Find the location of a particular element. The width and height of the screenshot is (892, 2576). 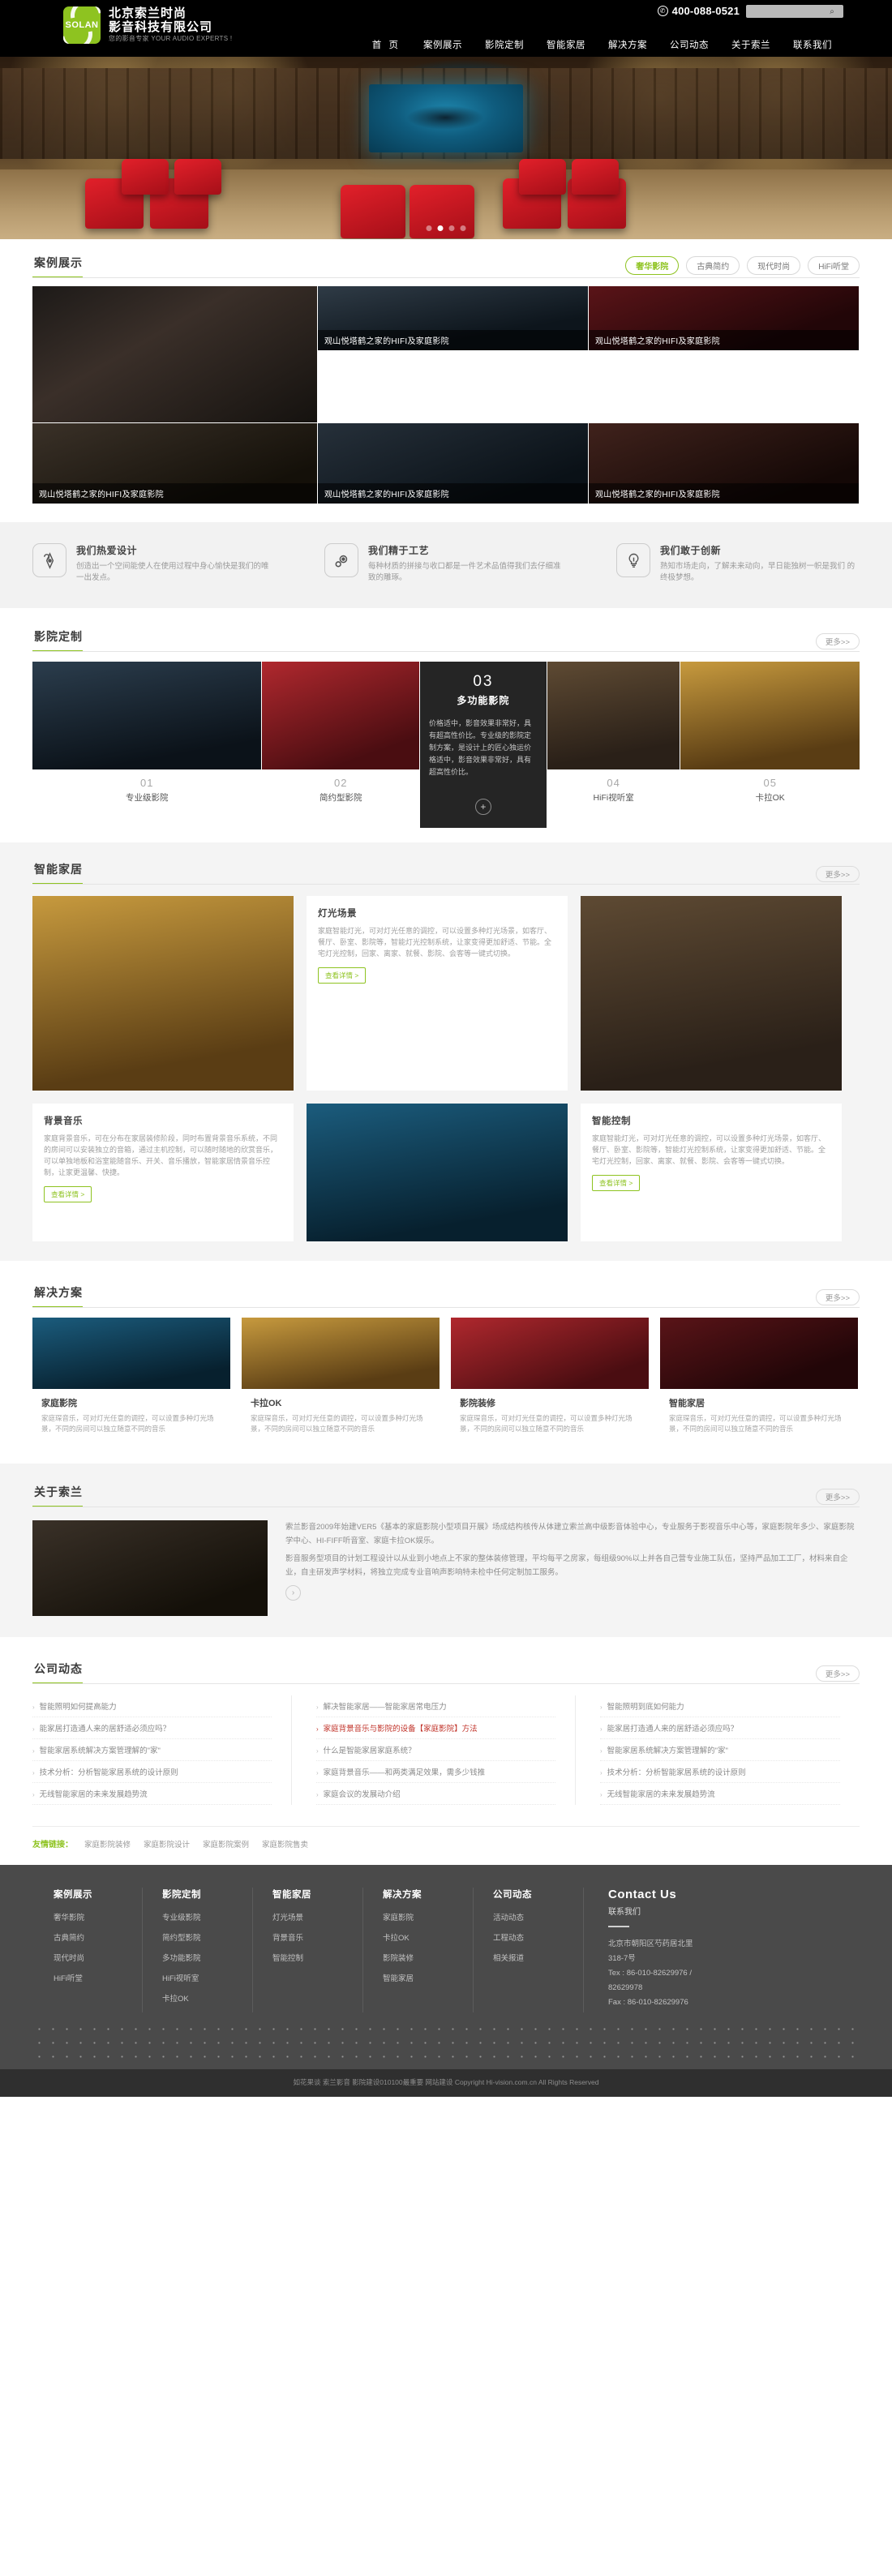

footer-link-3-2: 影院装修 is located at coordinates (428, 1957).